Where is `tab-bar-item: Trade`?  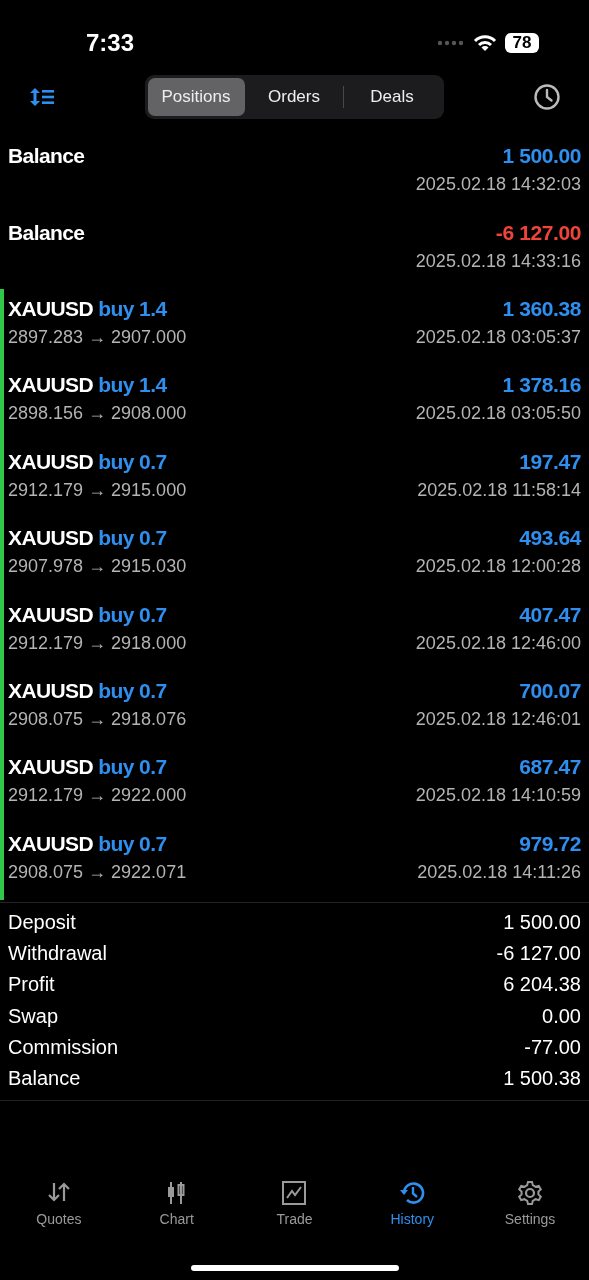
tab-bar-item: Trade is located at coordinates (294, 1203).